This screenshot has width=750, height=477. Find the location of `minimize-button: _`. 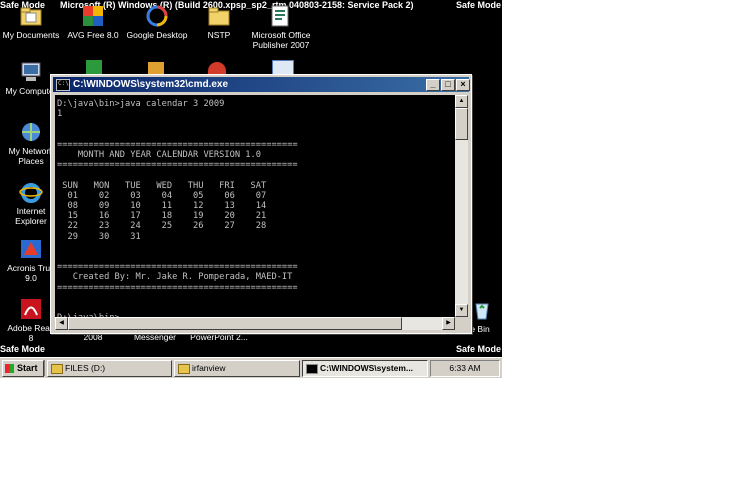

minimize-button: _ is located at coordinates (433, 85).